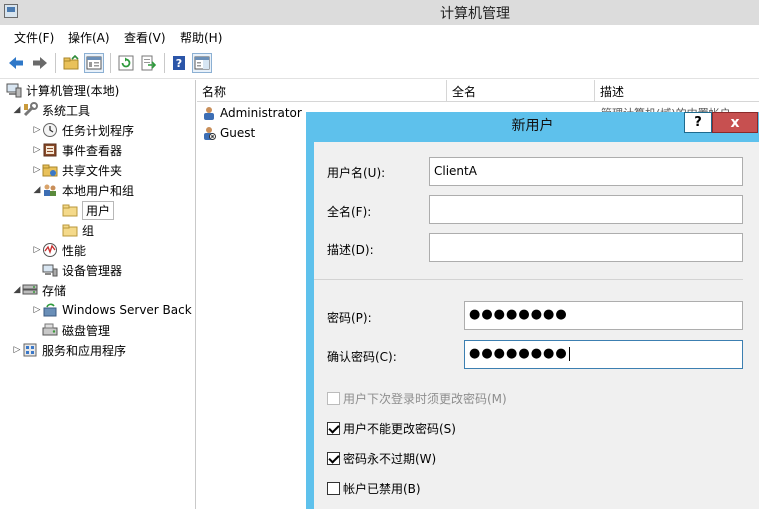 The width and height of the screenshot is (759, 509). Describe the element at coordinates (50, 130) in the screenshot. I see `clock-icon` at that location.